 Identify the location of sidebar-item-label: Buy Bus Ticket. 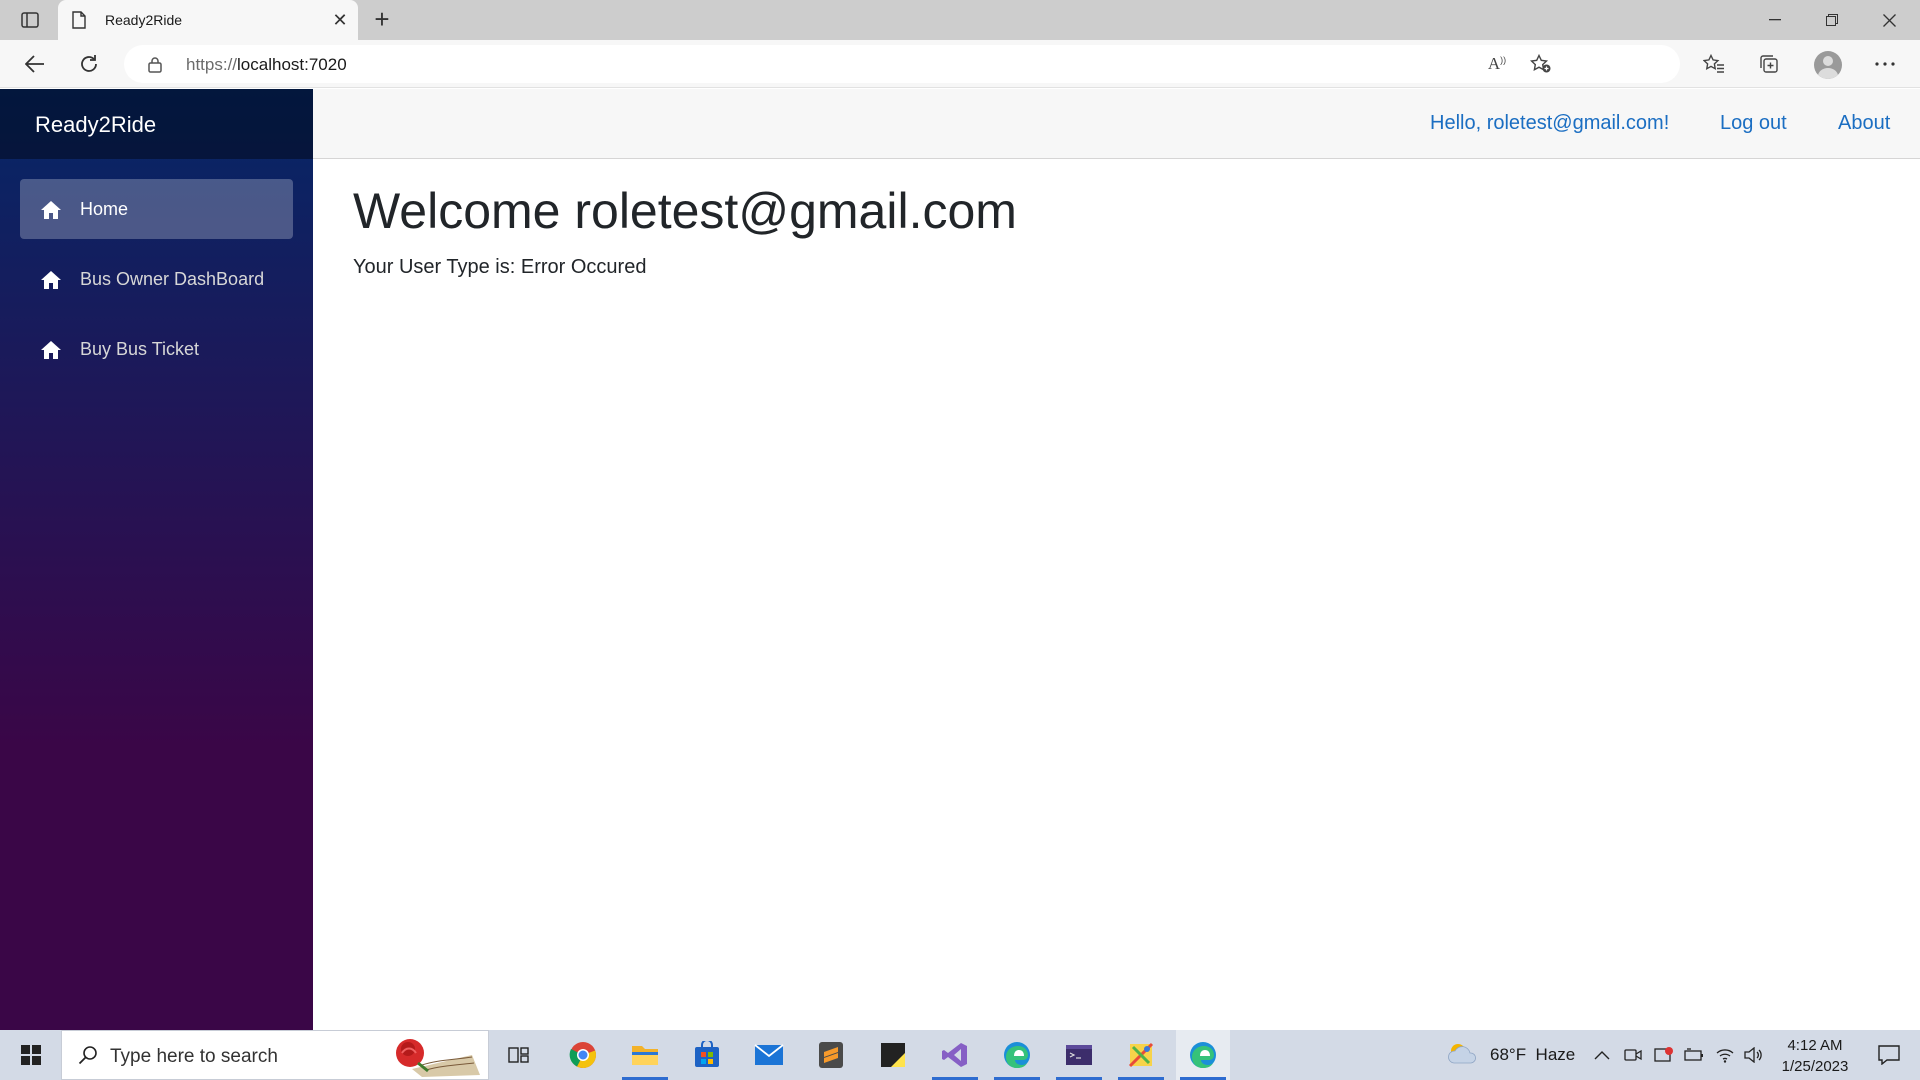
(140, 349).